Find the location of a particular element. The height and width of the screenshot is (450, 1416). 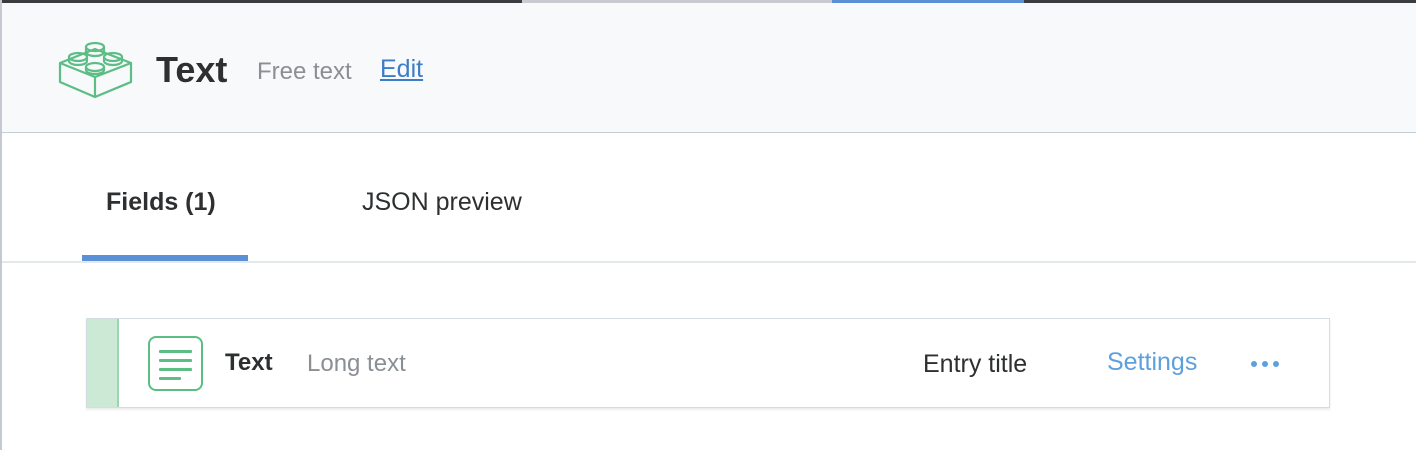

more-horizontal-icon is located at coordinates (1265, 363).